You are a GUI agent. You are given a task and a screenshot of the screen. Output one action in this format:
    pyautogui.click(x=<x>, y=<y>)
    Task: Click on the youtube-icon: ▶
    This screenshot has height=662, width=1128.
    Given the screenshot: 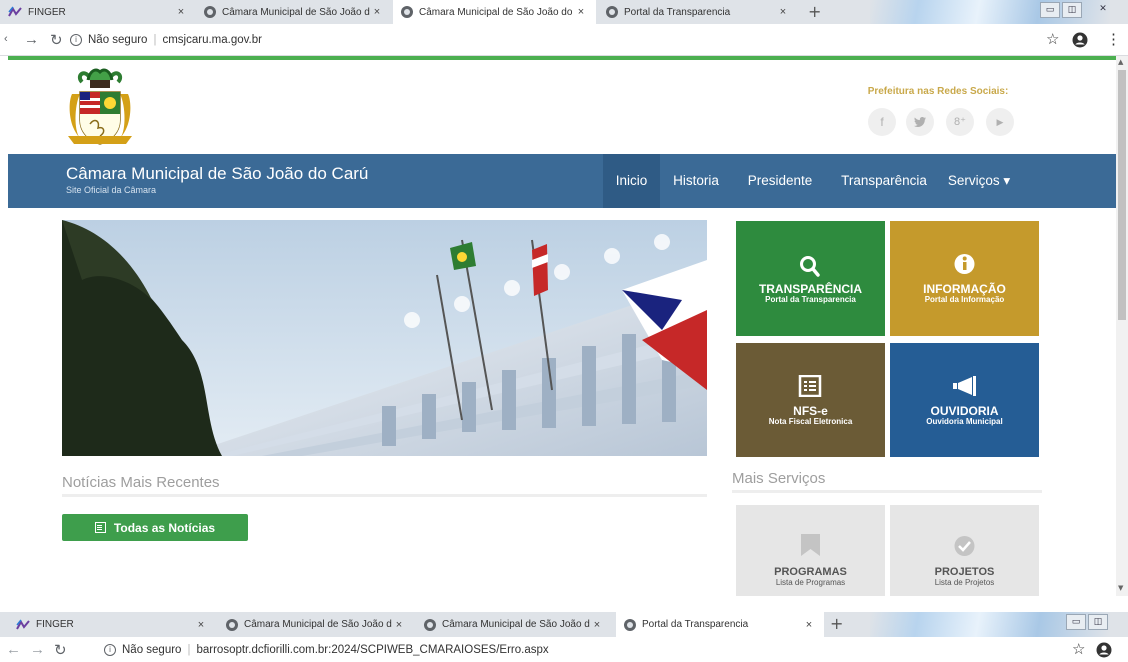 What is the action you would take?
    pyautogui.click(x=1000, y=122)
    